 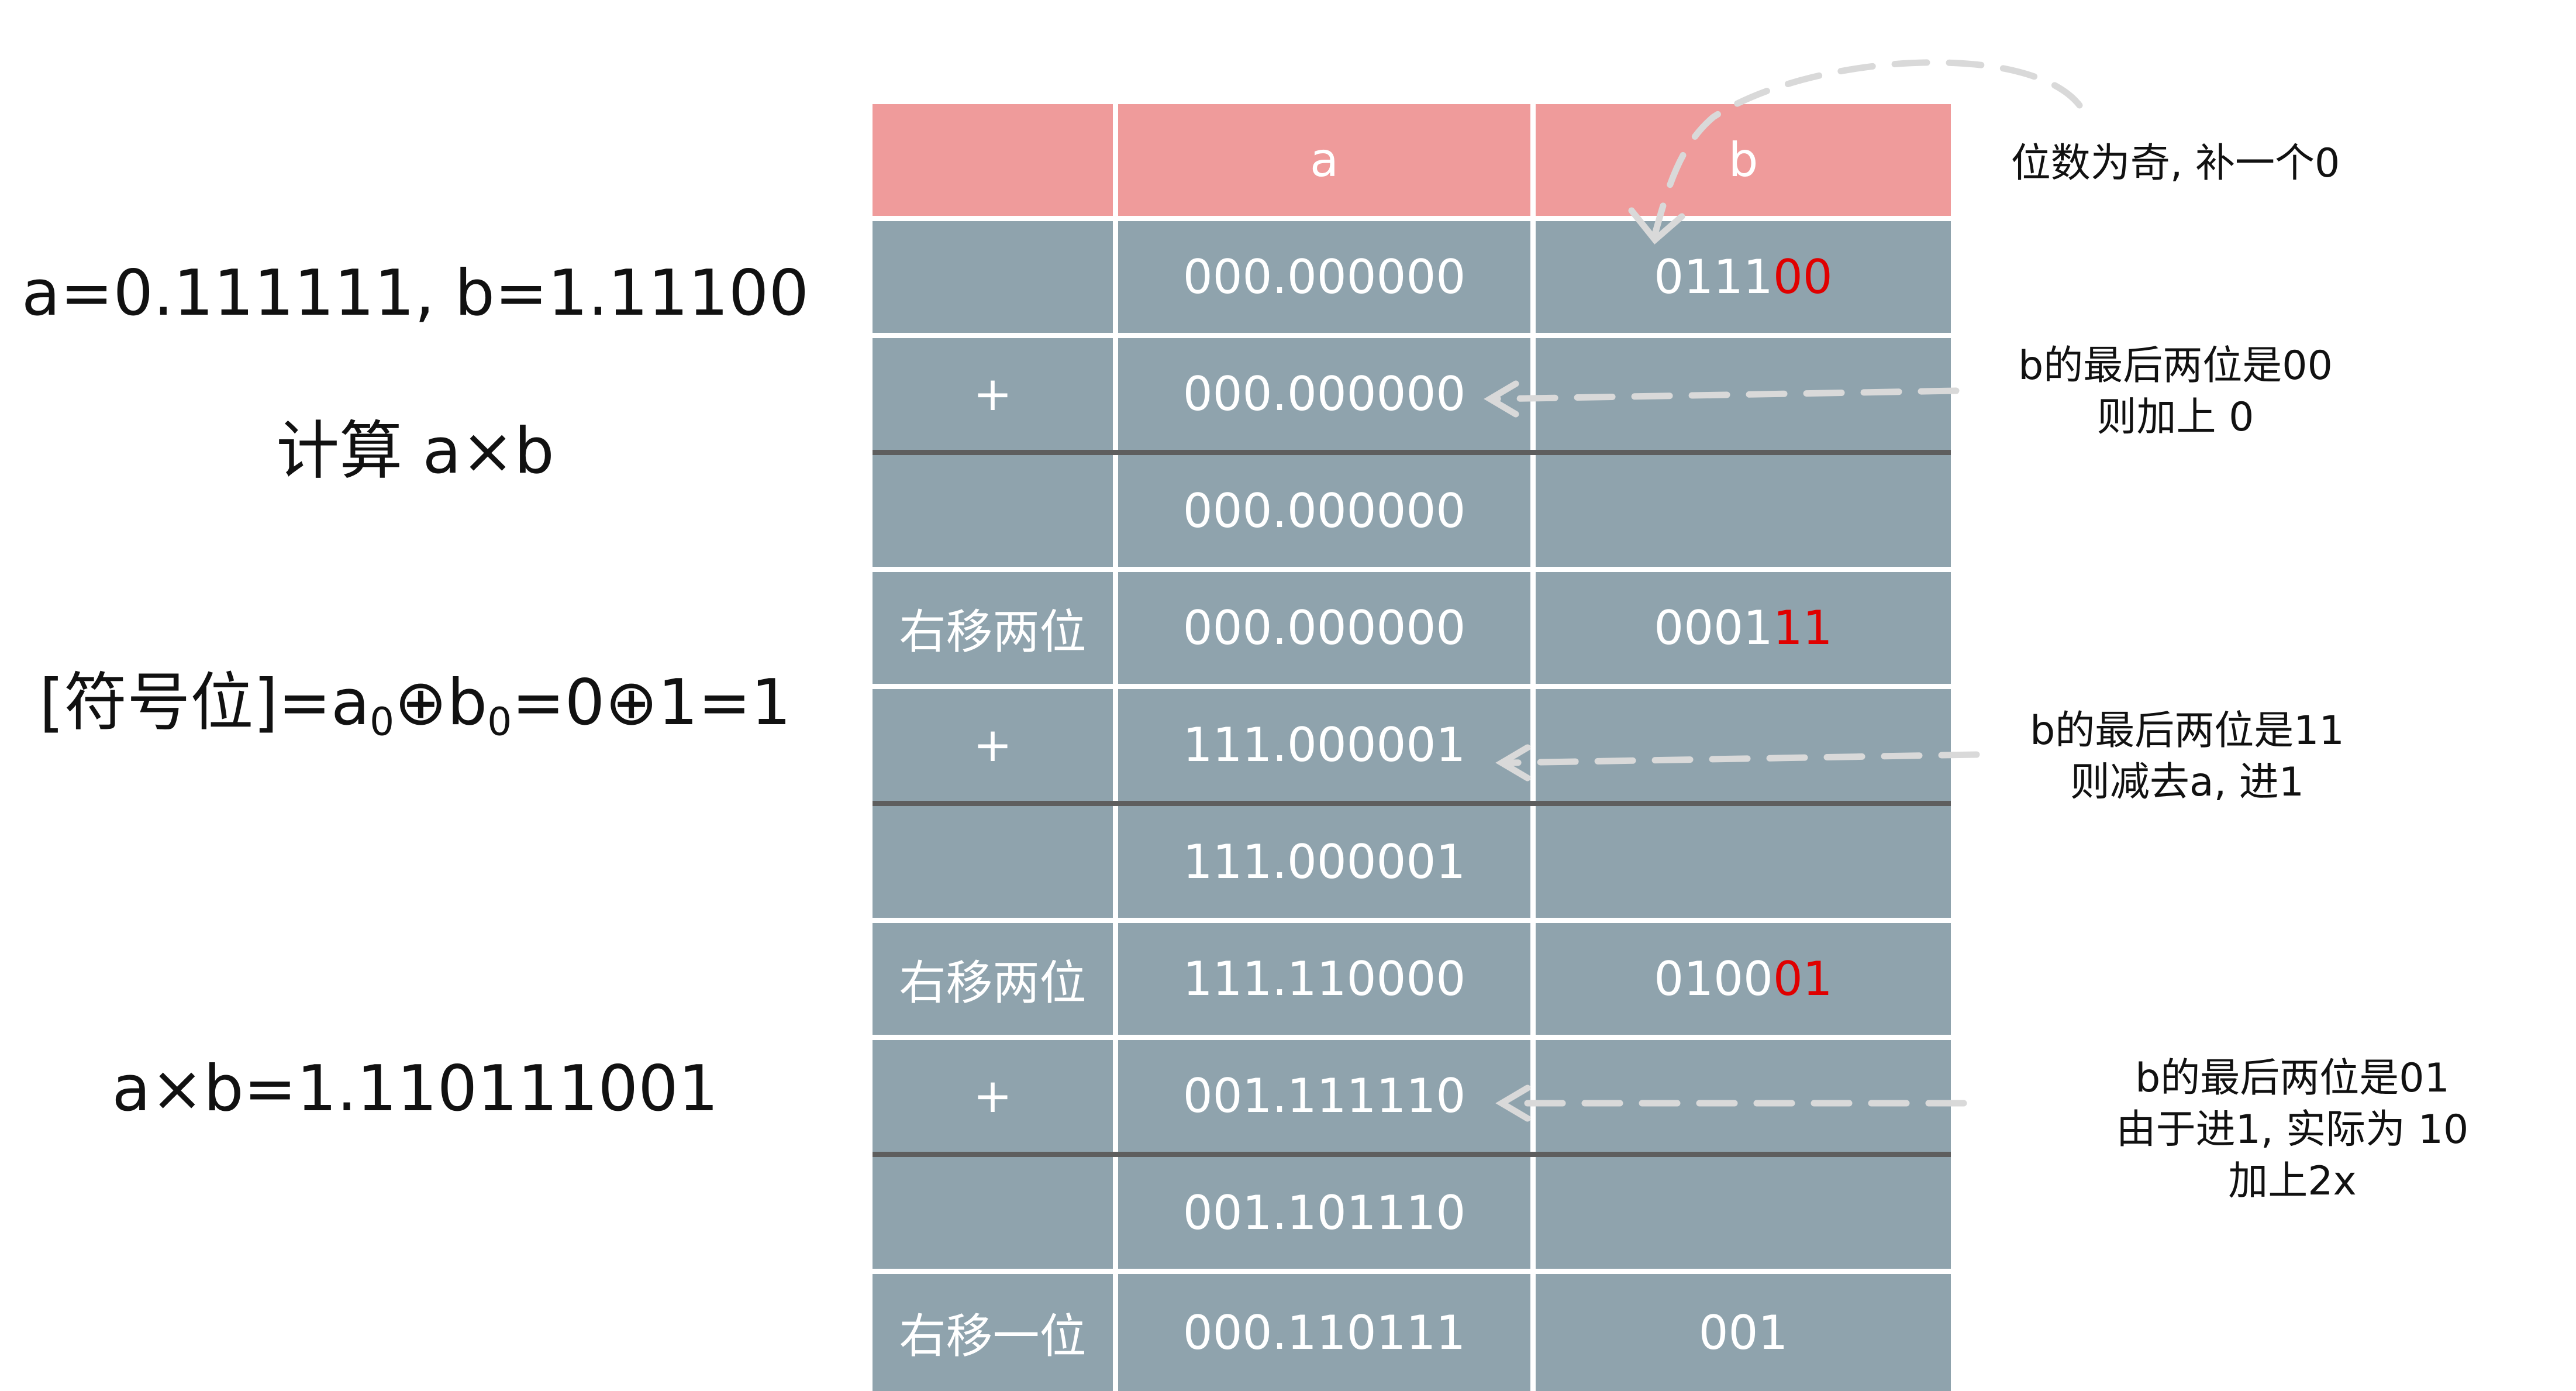 I want to click on note-line: 位数为奇, 补一个0, so click(x=2176, y=163).